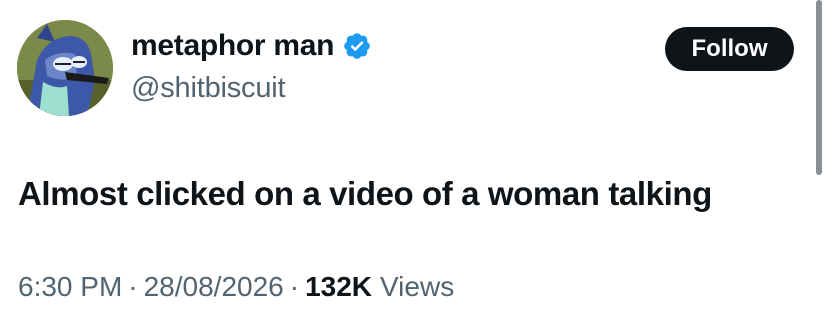 The image size is (828, 328). I want to click on tweet-meta: 6:30 PM · 28/08/2026 · 132K Views, so click(236, 287).